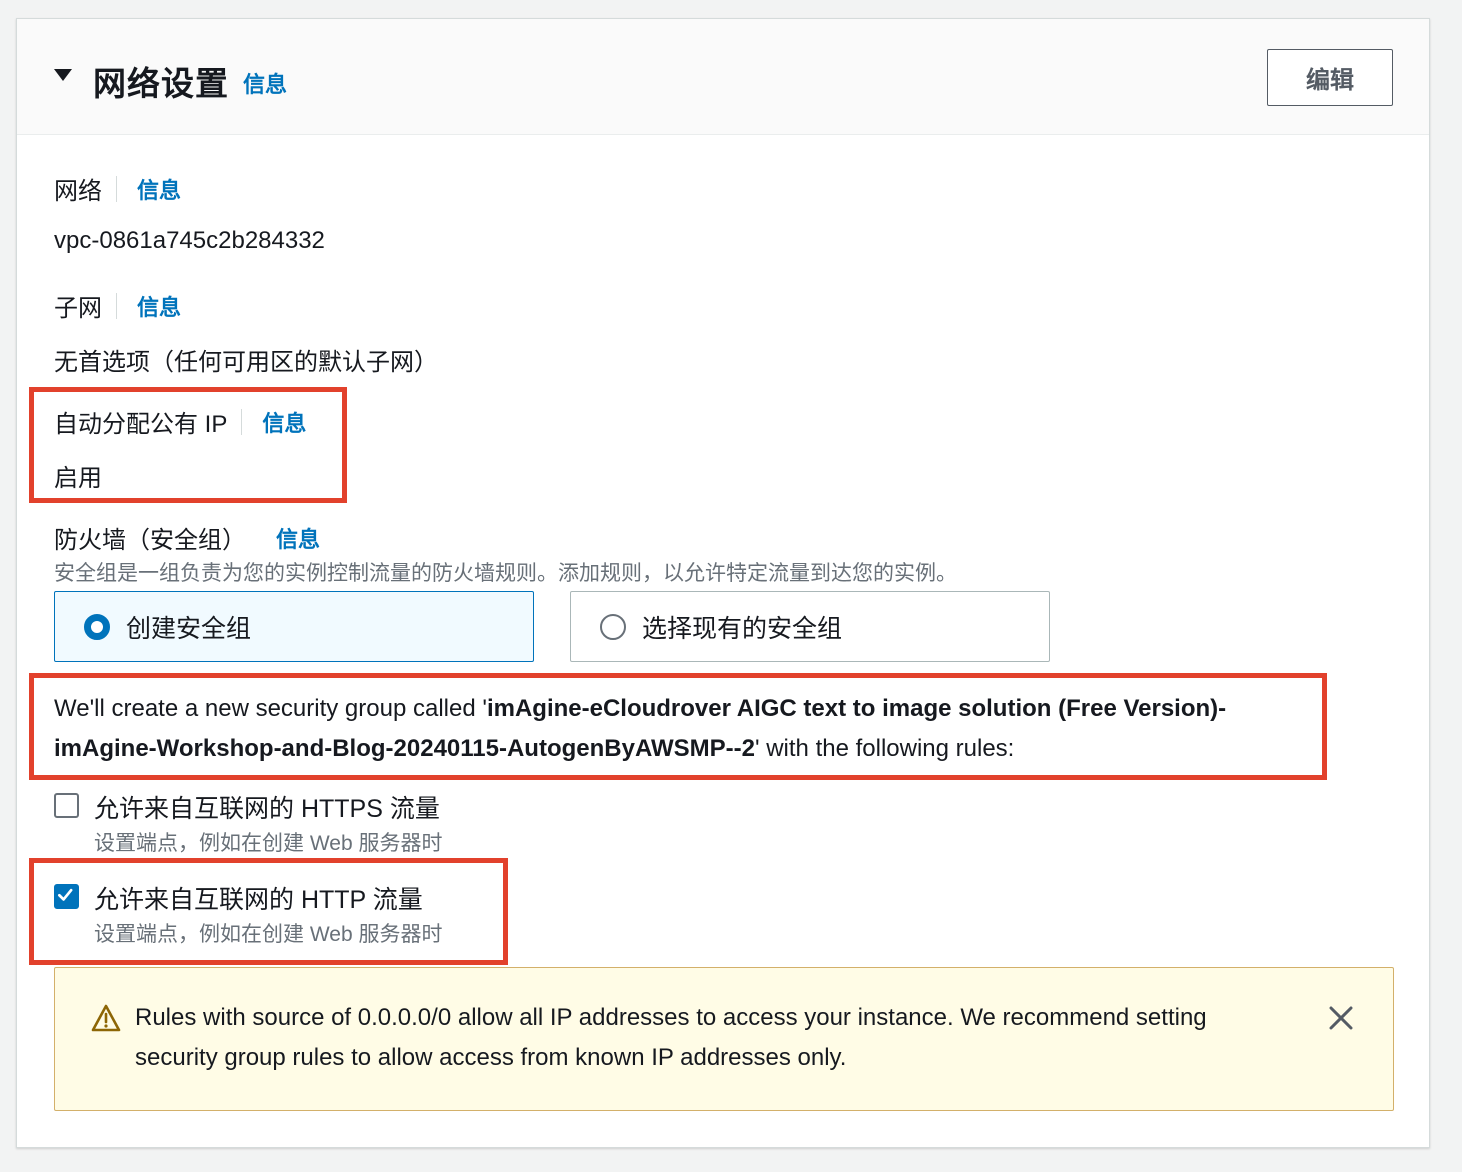  What do you see at coordinates (66, 805) in the screenshot?
I see `https-checkbox` at bounding box center [66, 805].